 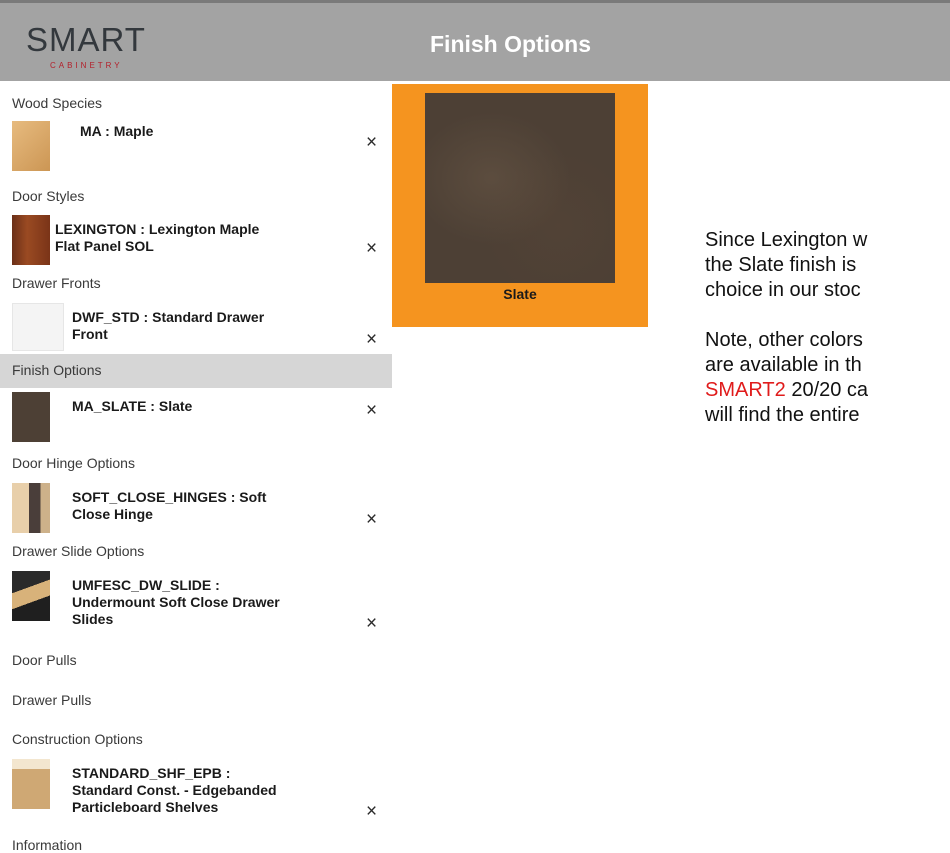 I want to click on section-label: Wood Species, so click(x=57, y=103).